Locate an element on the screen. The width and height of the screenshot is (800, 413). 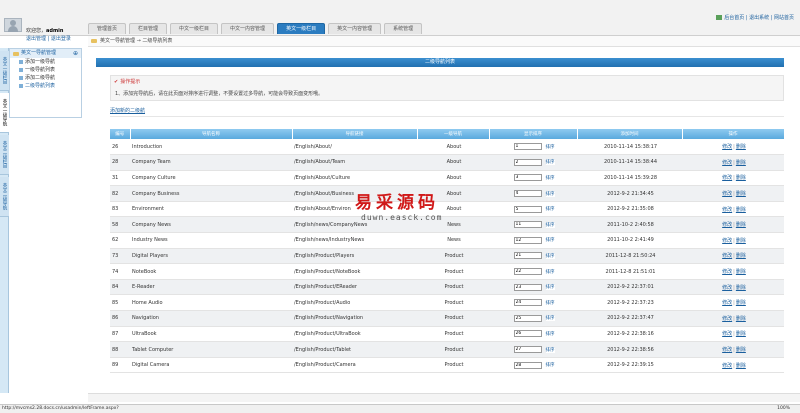
user-links: 退出管理 | 退出登录 is located at coordinates (48, 38).